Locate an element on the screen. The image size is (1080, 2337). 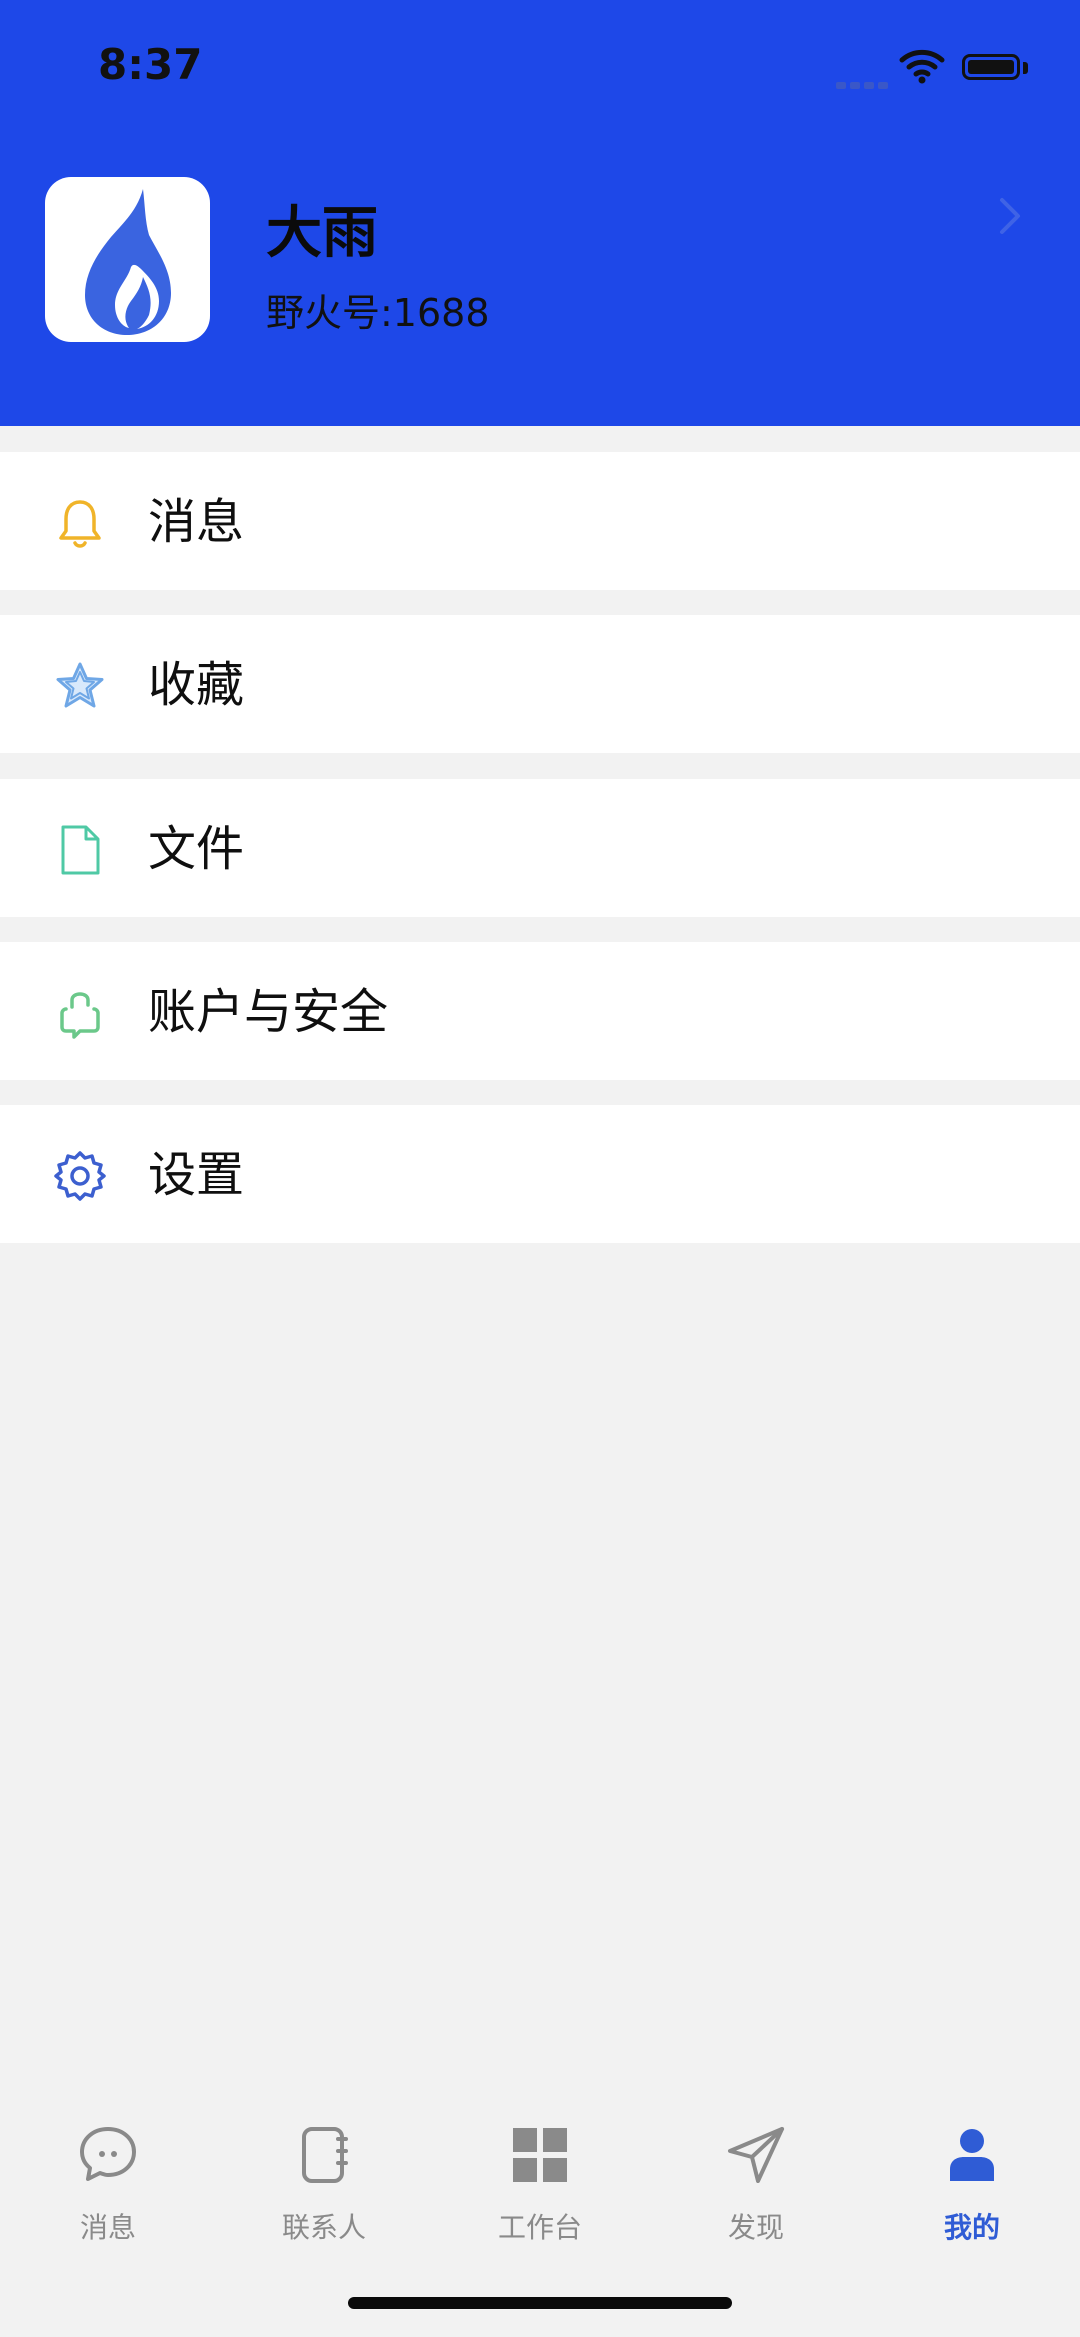
tab-label: 消息 is located at coordinates (107, 2227).